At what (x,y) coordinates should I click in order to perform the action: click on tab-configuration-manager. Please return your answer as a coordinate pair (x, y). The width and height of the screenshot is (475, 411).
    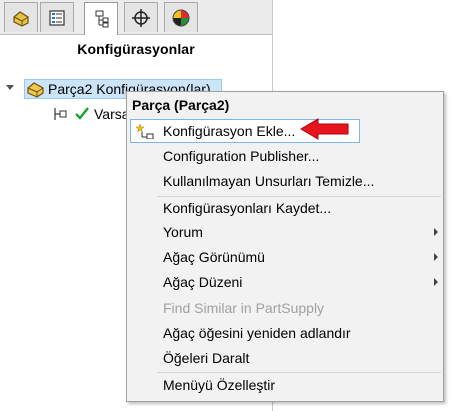
    Looking at the image, I should click on (101, 18).